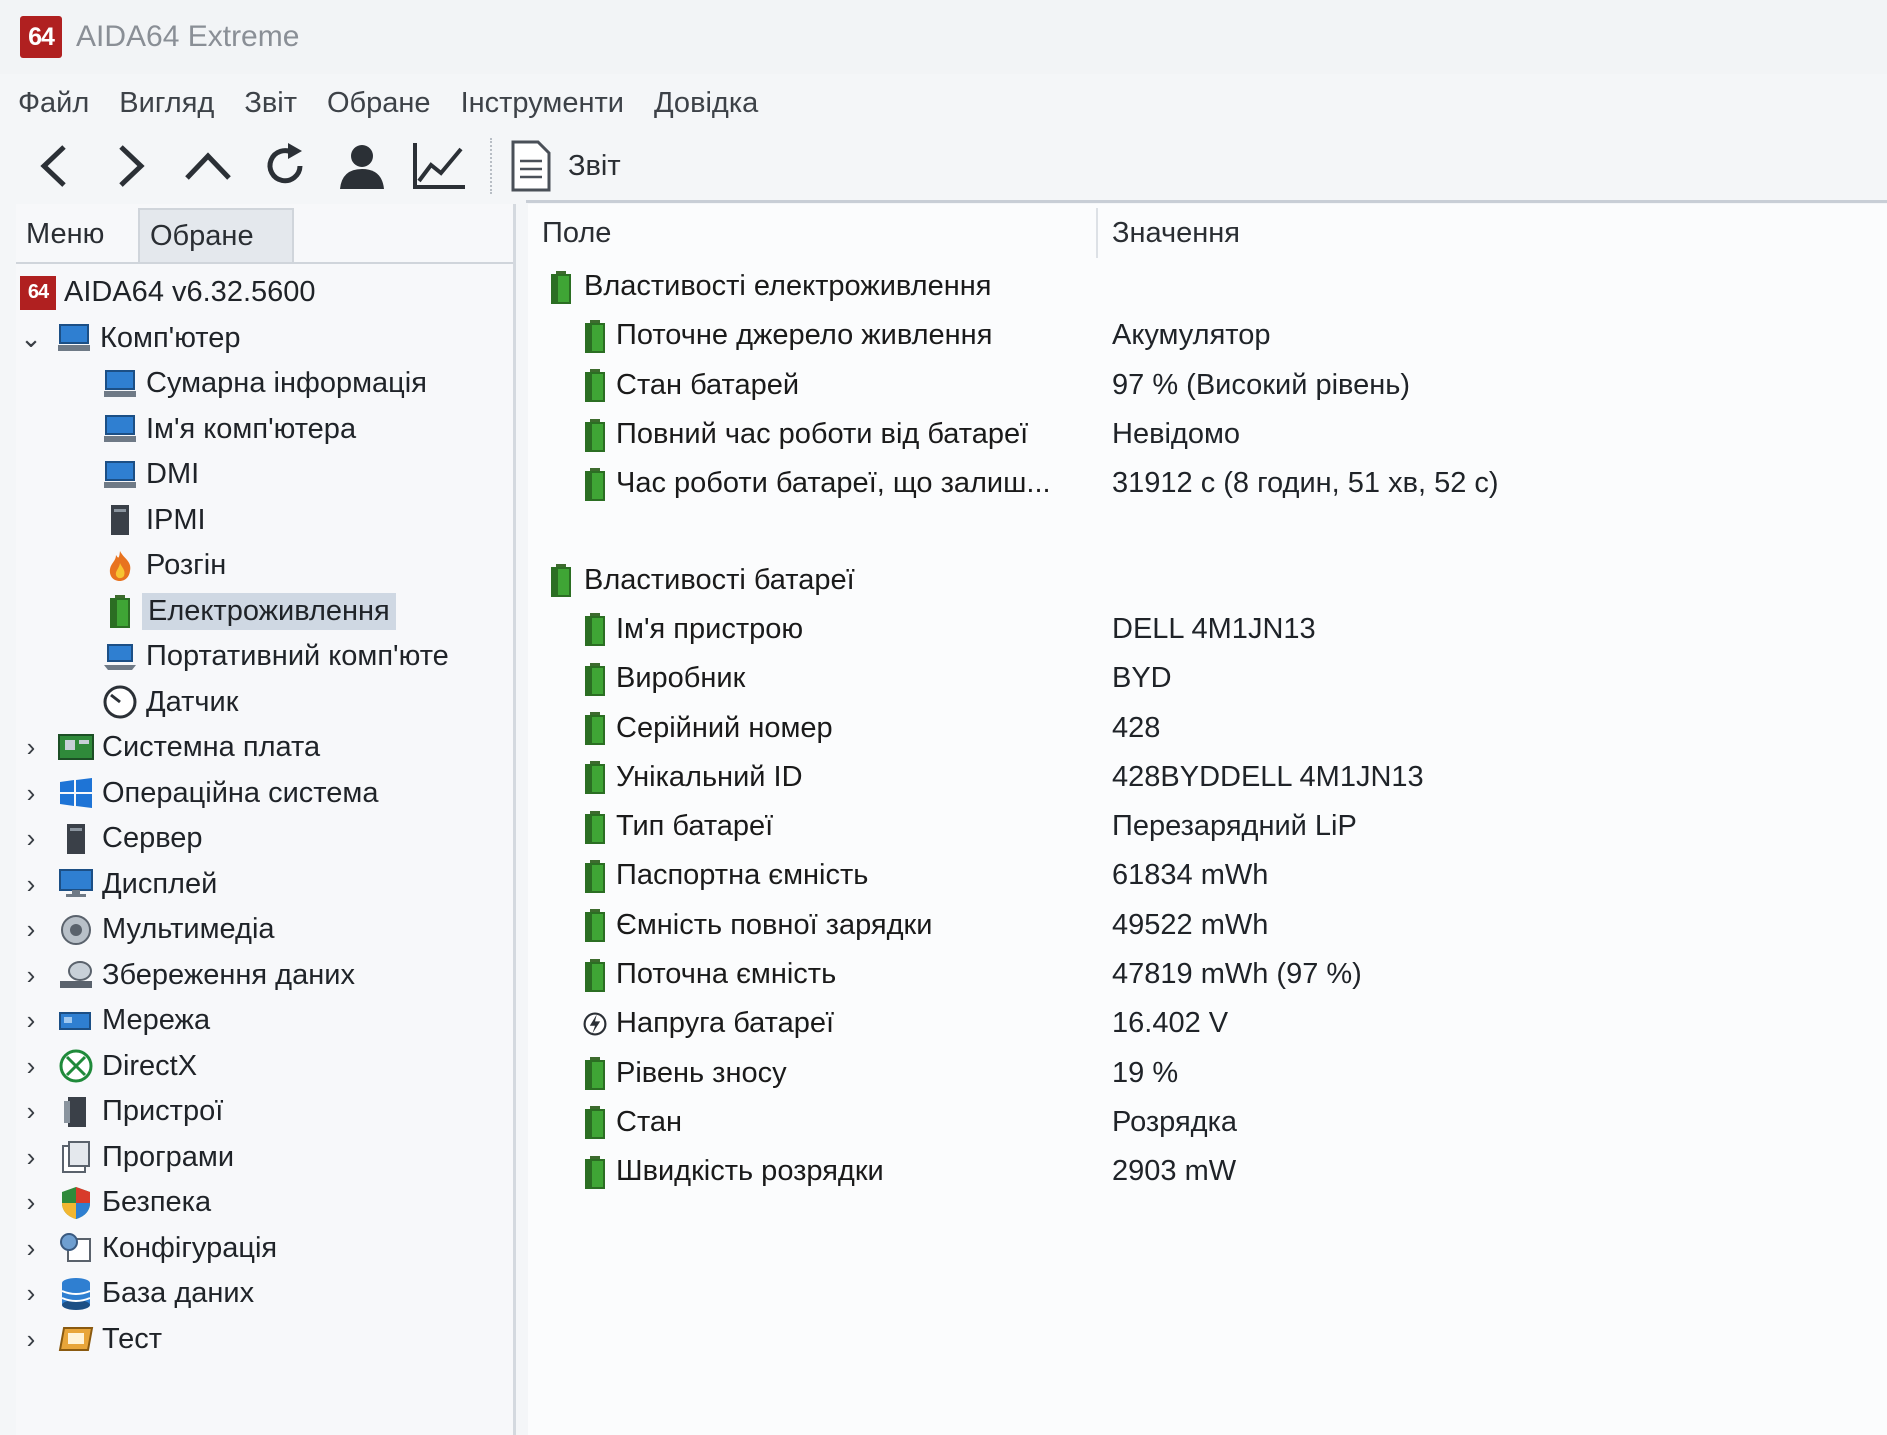 This screenshot has width=1887, height=1435. What do you see at coordinates (1207, 286) in the screenshot?
I see `section-header: Властивості електроживлення` at bounding box center [1207, 286].